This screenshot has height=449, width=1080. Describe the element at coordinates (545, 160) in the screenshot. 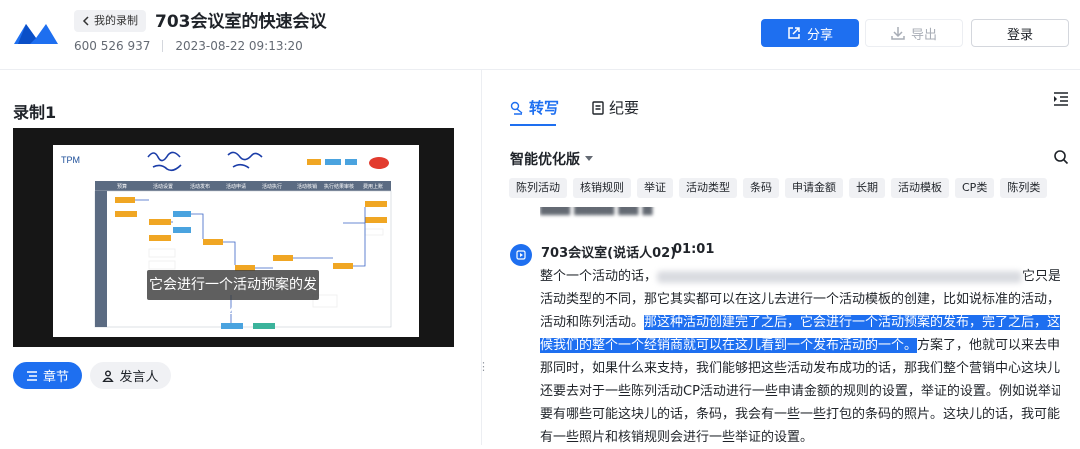

I see `smart-version-label: 智能优化版` at that location.